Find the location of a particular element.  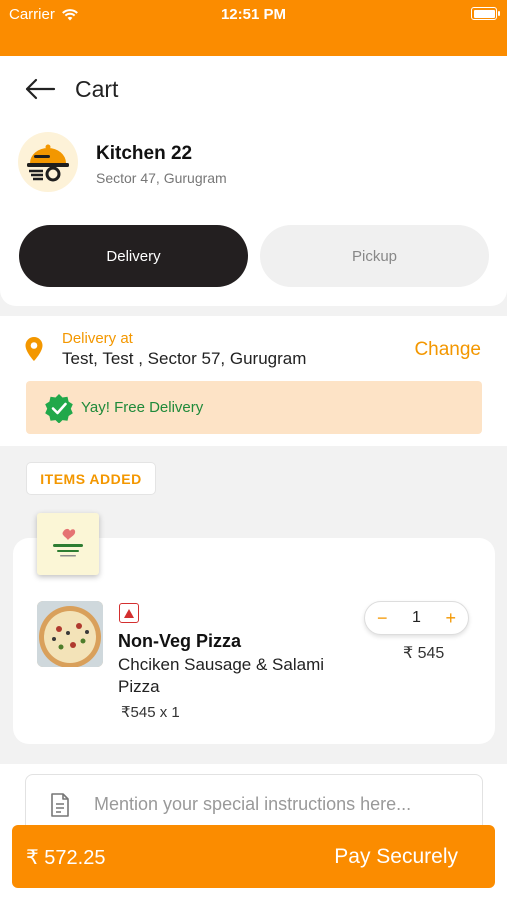

total-amount: ₹ 572.25 is located at coordinates (66, 858).